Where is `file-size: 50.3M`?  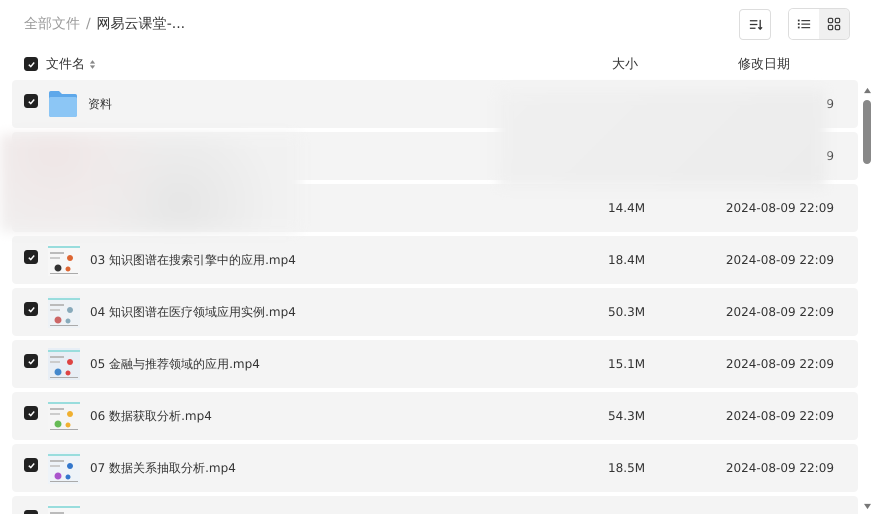
file-size: 50.3M is located at coordinates (627, 312).